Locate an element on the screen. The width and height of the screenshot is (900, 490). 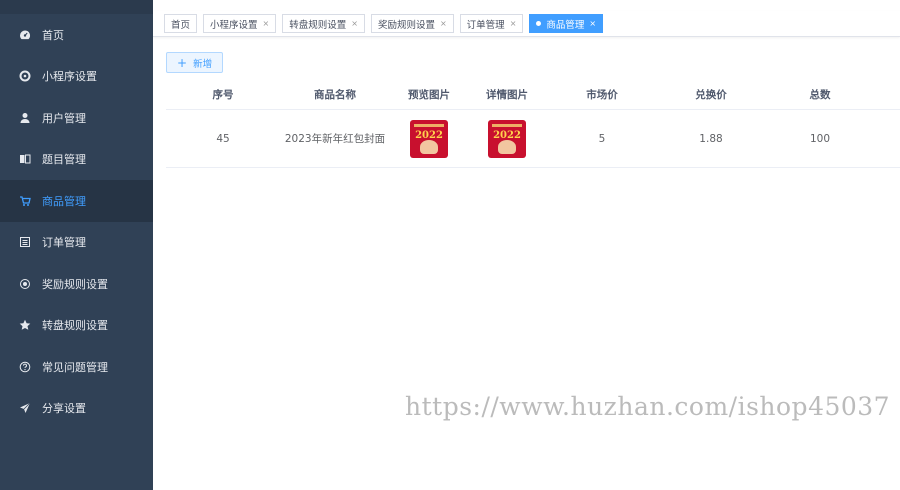
sidebar-item-wheel-rules: 转盘规则设置 is located at coordinates (76, 326).